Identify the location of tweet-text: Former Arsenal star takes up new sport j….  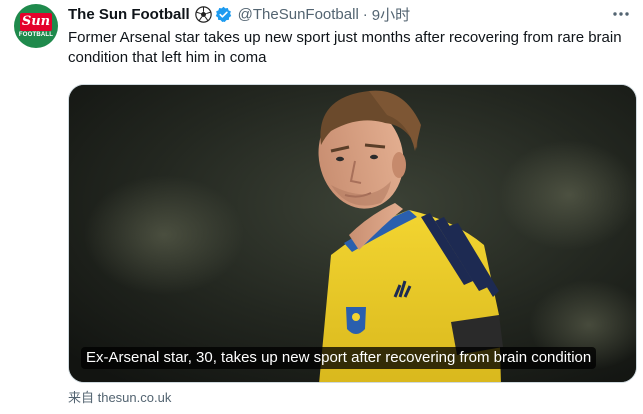
(345, 47).